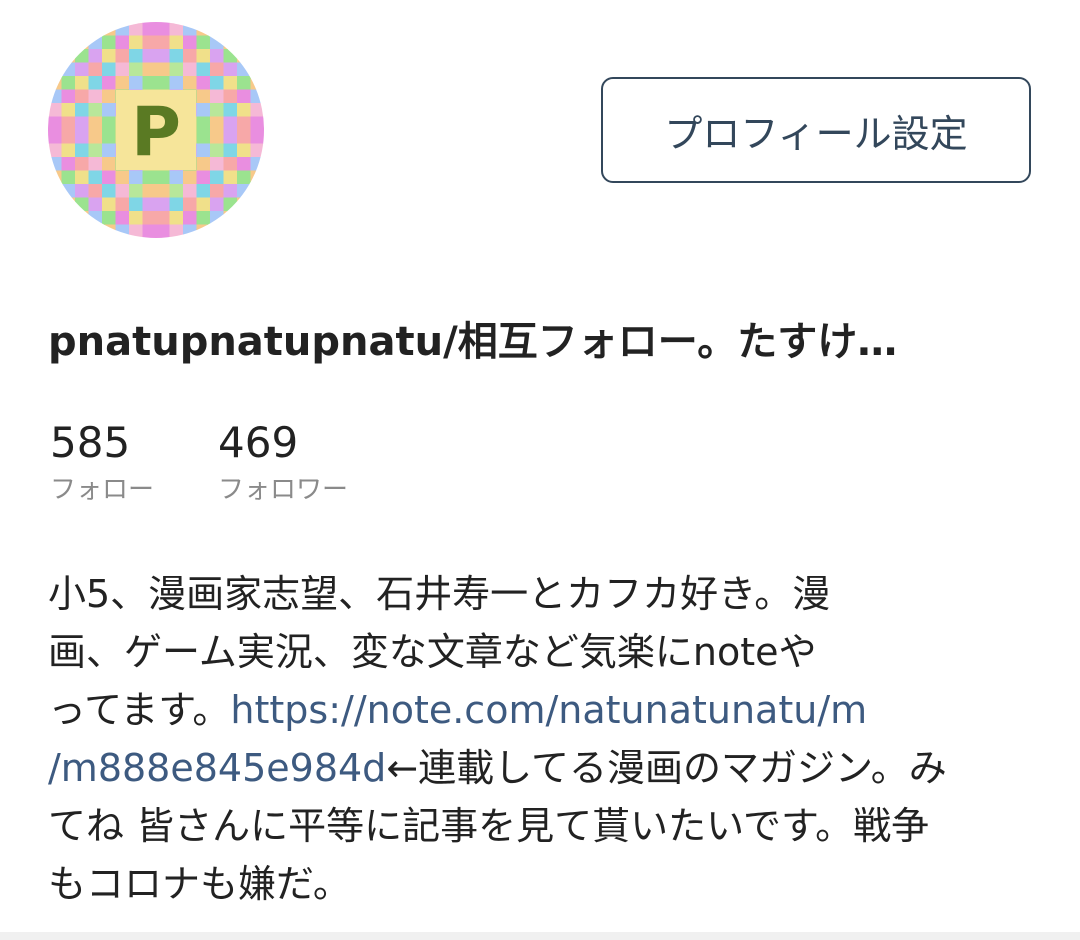 The height and width of the screenshot is (940, 1080). I want to click on followers-label: フォロワー, so click(283, 490).